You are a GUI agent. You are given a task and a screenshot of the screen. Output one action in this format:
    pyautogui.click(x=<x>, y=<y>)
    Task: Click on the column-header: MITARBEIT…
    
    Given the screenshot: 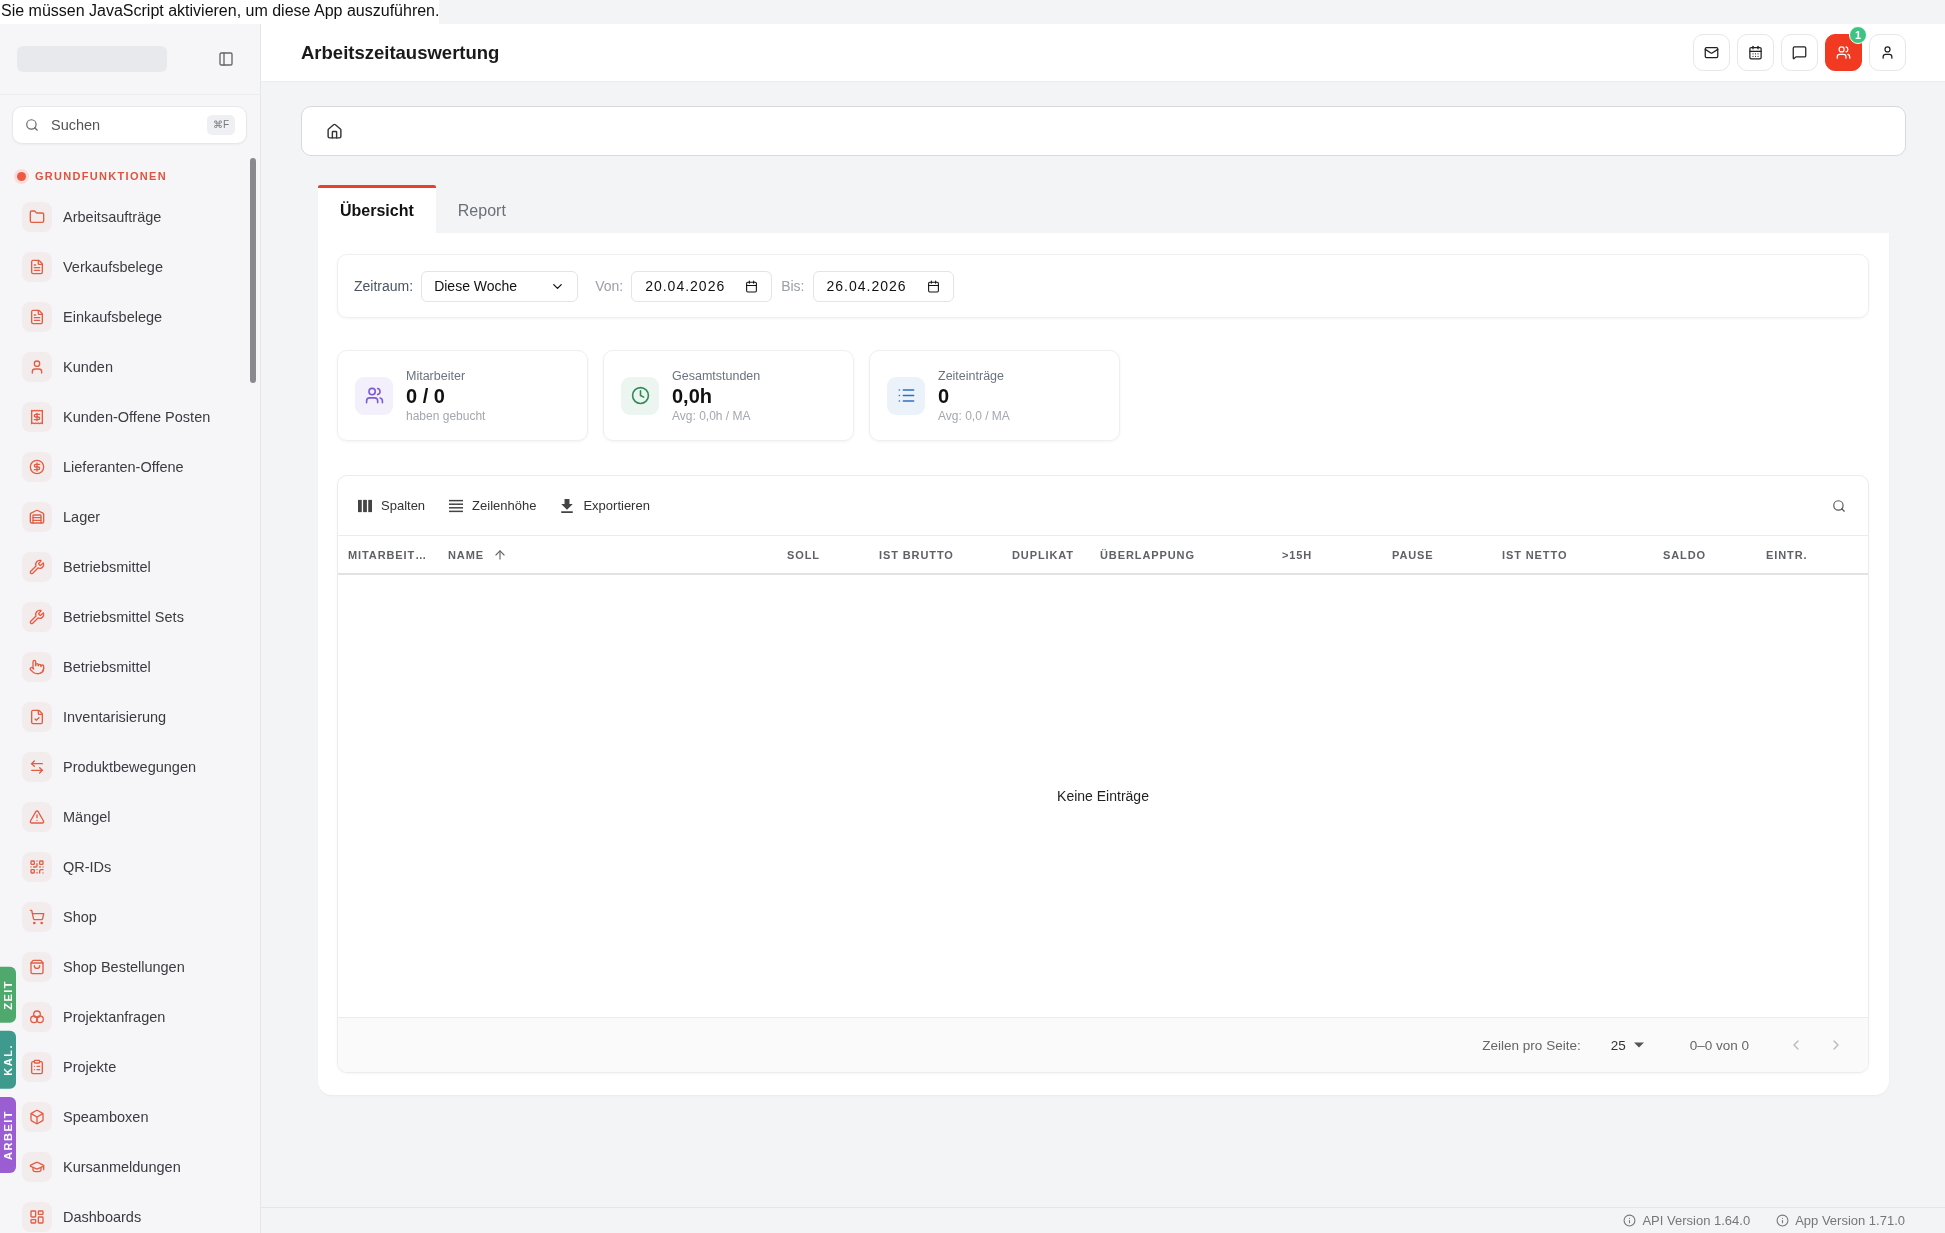 What is the action you would take?
    pyautogui.click(x=388, y=554)
    